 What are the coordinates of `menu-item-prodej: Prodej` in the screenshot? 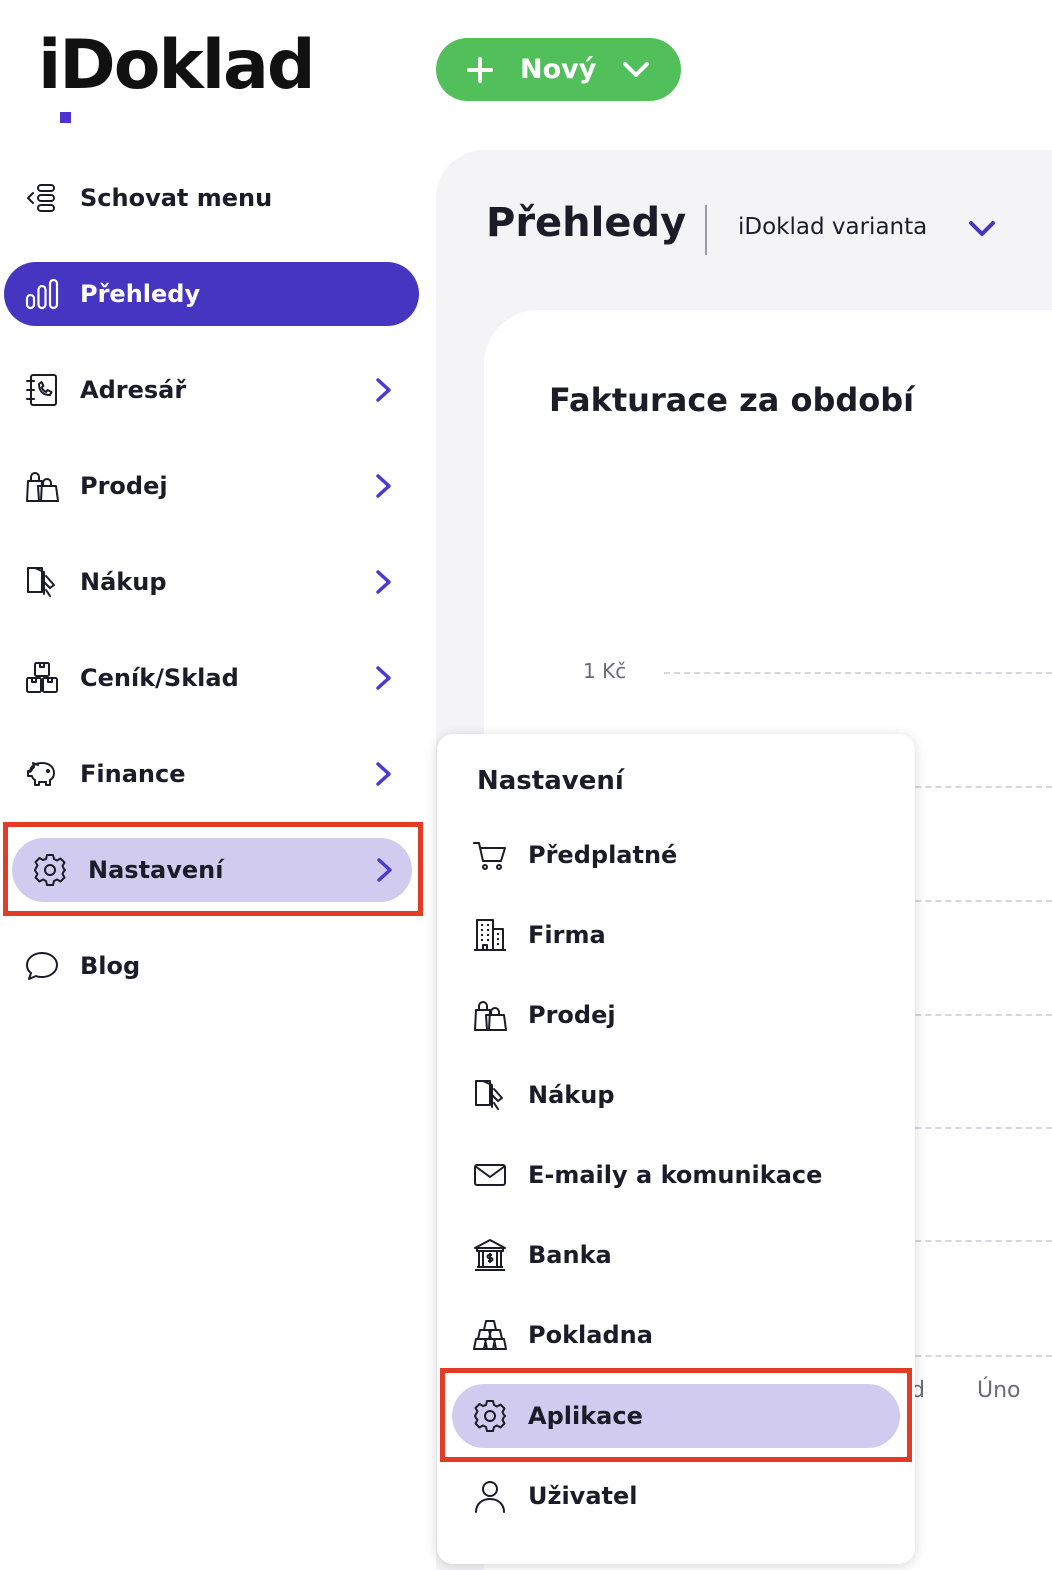 It's located at (676, 1015).